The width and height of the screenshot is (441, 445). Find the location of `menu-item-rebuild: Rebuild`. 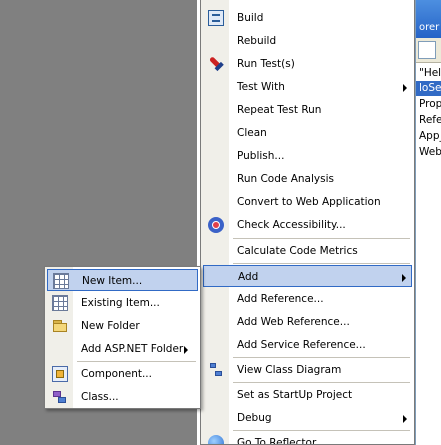

menu-item-rebuild: Rebuild is located at coordinates (307, 41).